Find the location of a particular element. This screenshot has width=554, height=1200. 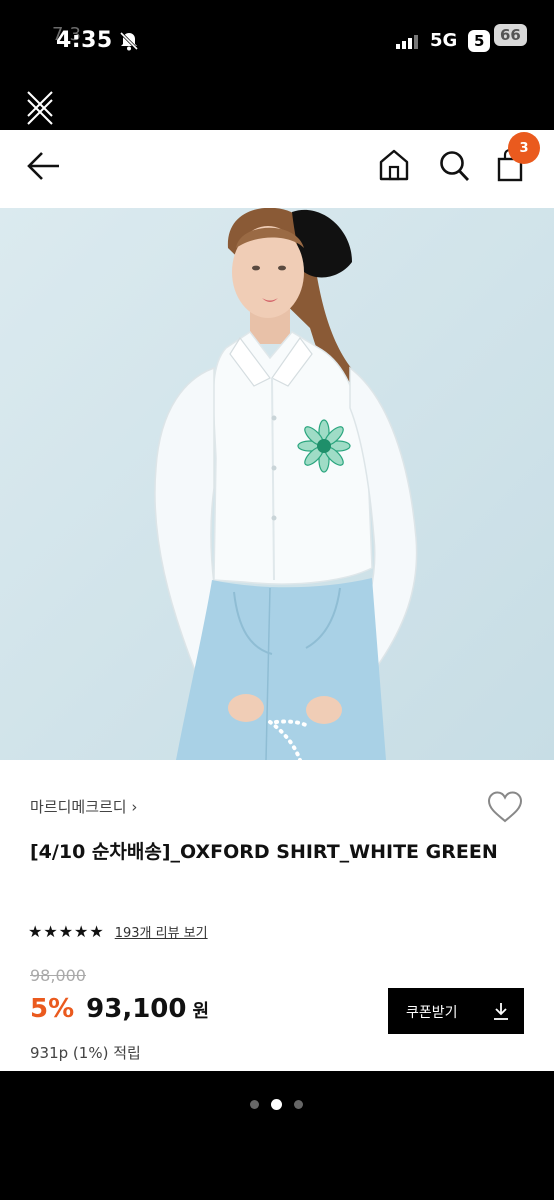

coupon-download-button: 쿠폰받기 is located at coordinates (456, 1011).